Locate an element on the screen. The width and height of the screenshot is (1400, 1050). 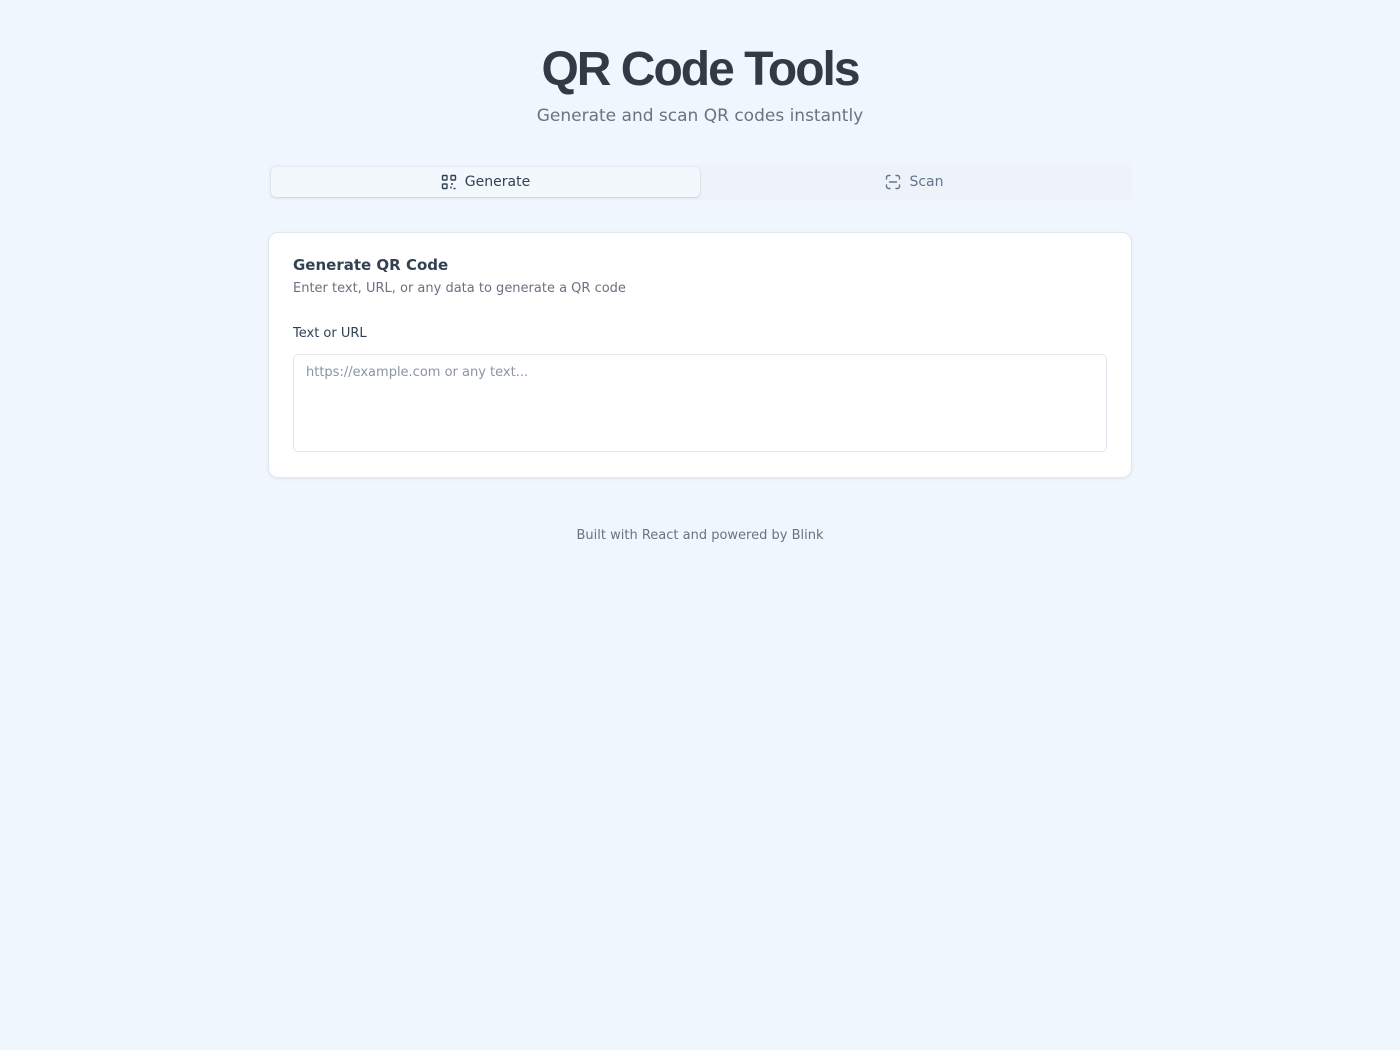
tab-list: Generate Scan is located at coordinates (700, 182).